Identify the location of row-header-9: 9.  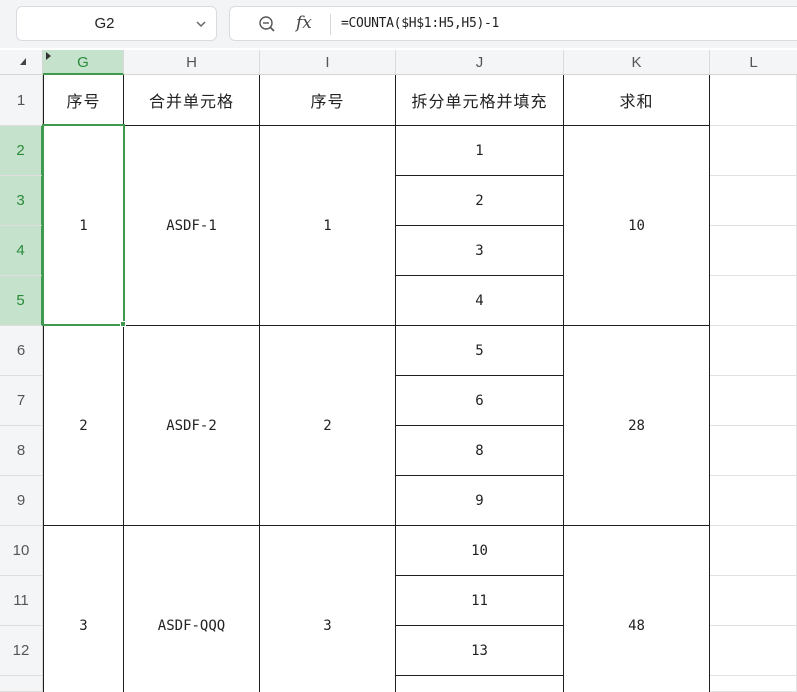
(21, 501).